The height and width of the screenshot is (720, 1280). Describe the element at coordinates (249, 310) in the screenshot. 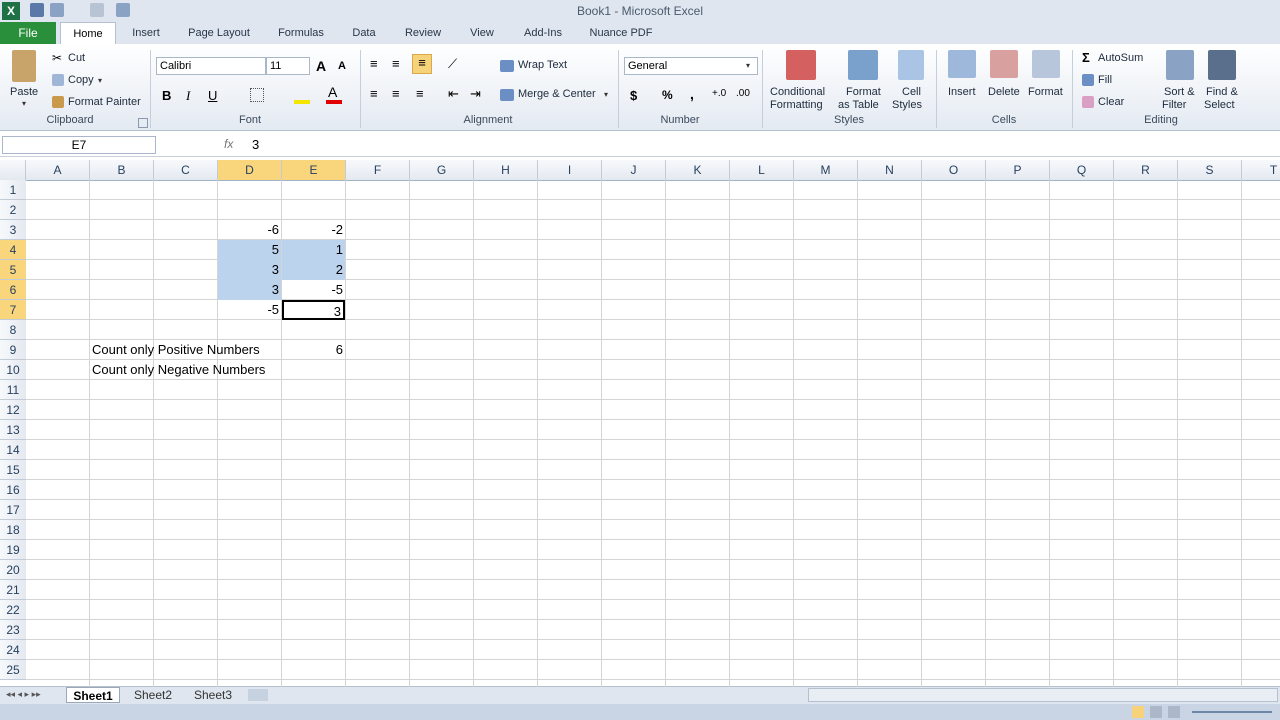

I see `cell-d7: -5` at that location.